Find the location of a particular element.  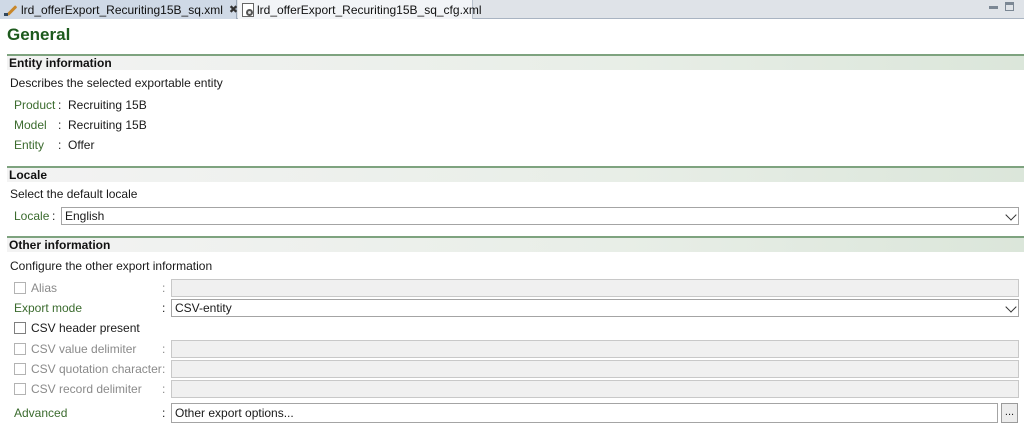

tab-sq-xml: lrd_offerExport_Recuriting15B_sq.xml ✖ is located at coordinates (119, 9).